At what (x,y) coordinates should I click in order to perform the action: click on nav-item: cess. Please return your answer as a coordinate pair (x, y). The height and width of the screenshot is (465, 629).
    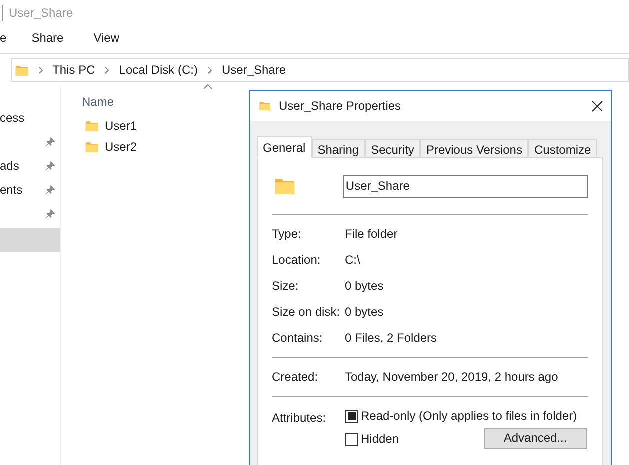
    Looking at the image, I should click on (30, 118).